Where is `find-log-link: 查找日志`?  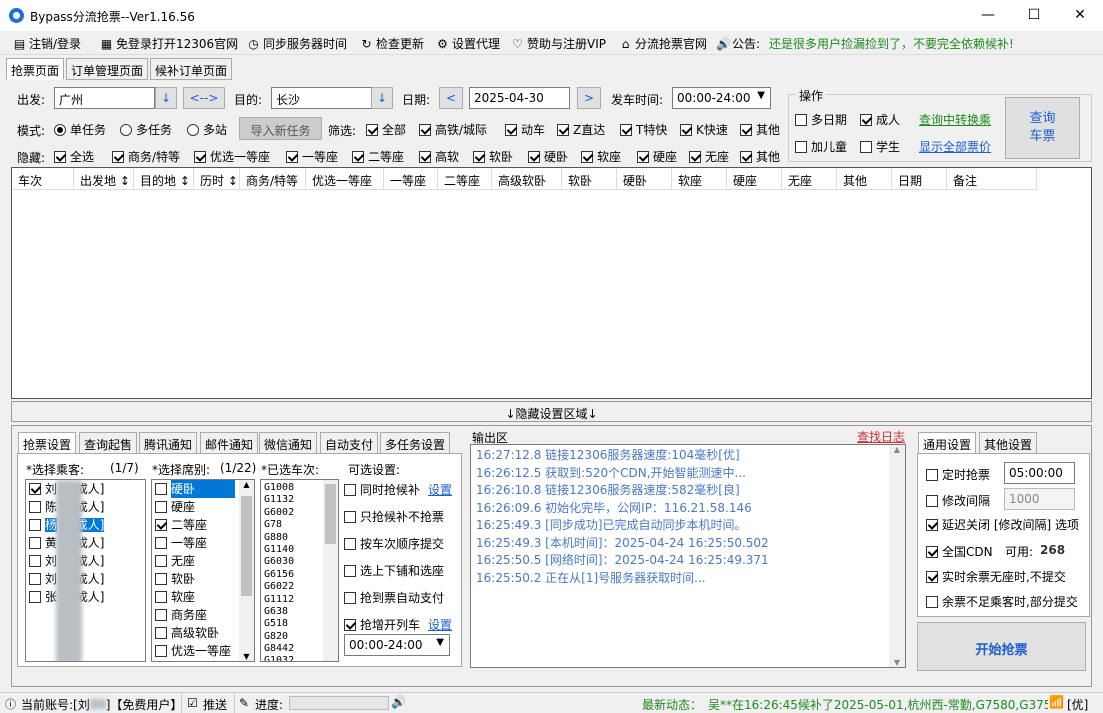
find-log-link: 查找日志 is located at coordinates (881, 436).